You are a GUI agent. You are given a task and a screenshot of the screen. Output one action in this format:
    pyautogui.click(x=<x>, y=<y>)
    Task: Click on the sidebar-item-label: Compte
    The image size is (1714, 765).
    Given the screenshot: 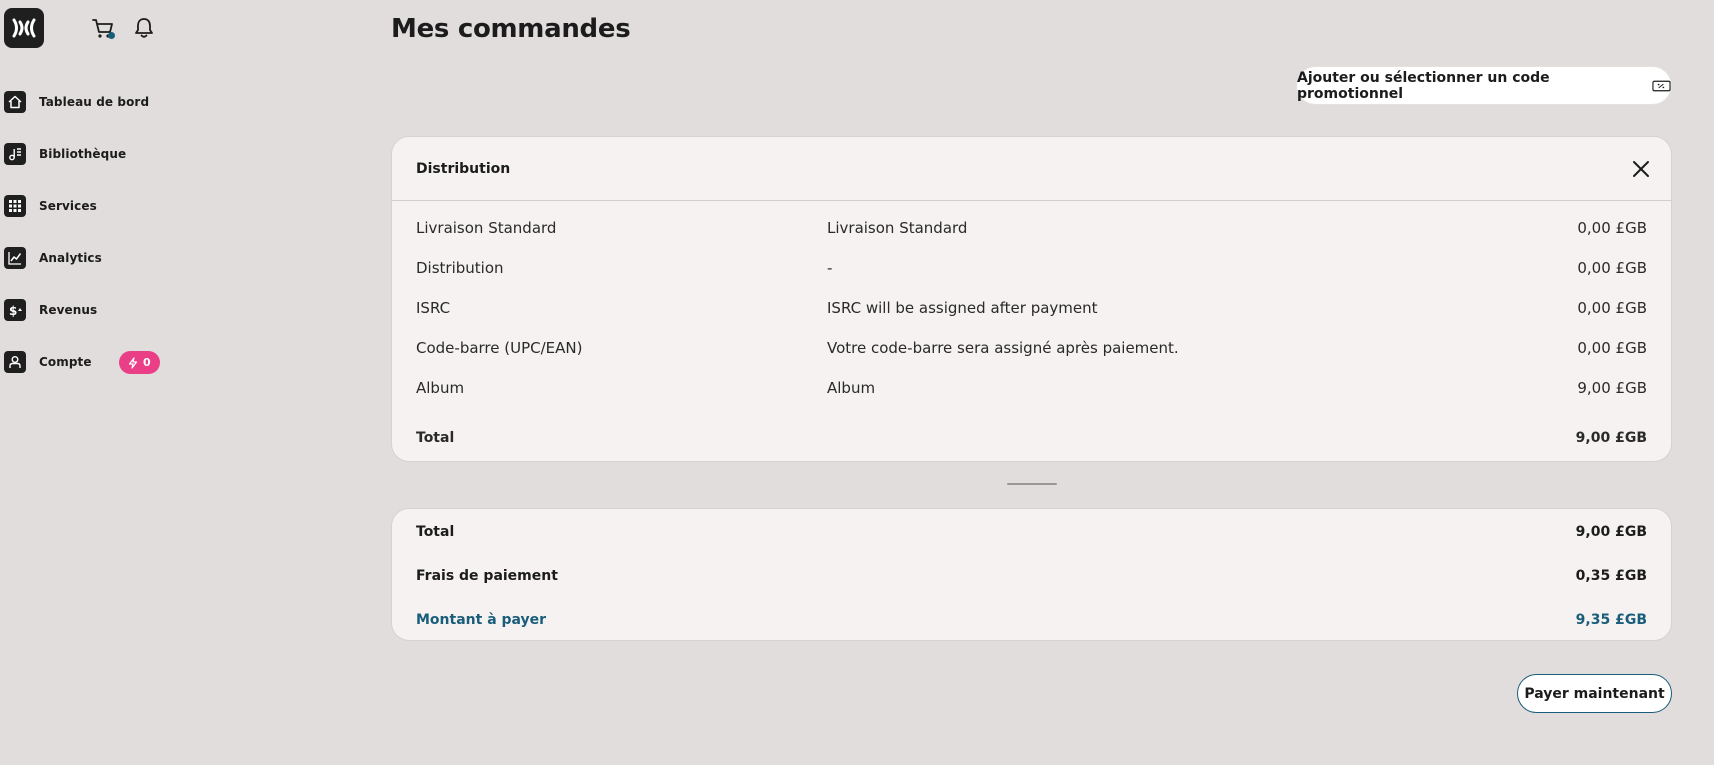 What is the action you would take?
    pyautogui.click(x=65, y=362)
    